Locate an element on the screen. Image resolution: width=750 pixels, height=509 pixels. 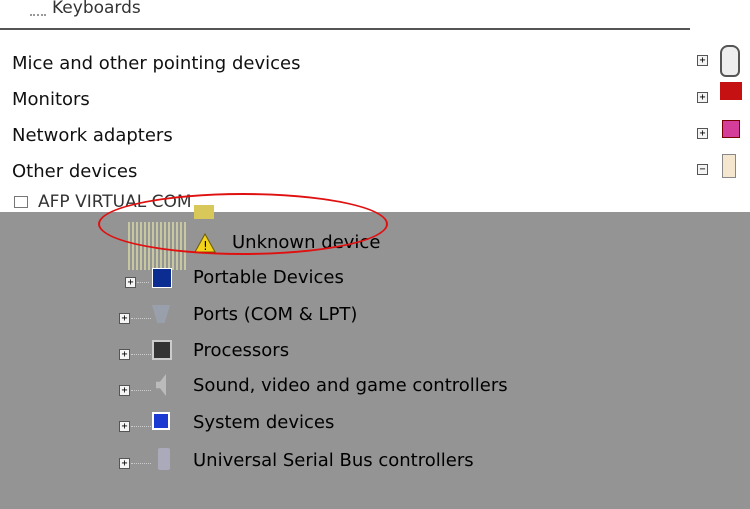
right-icon-column: + + + − is located at coordinates (720, 121).